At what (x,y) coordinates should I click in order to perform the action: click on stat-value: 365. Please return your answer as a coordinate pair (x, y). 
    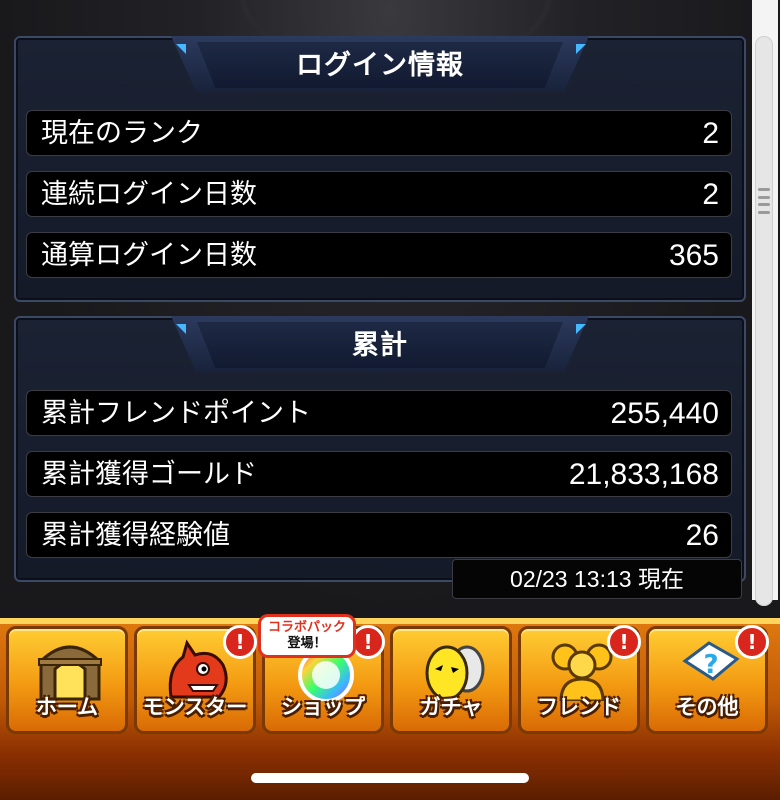
    Looking at the image, I should click on (693, 255).